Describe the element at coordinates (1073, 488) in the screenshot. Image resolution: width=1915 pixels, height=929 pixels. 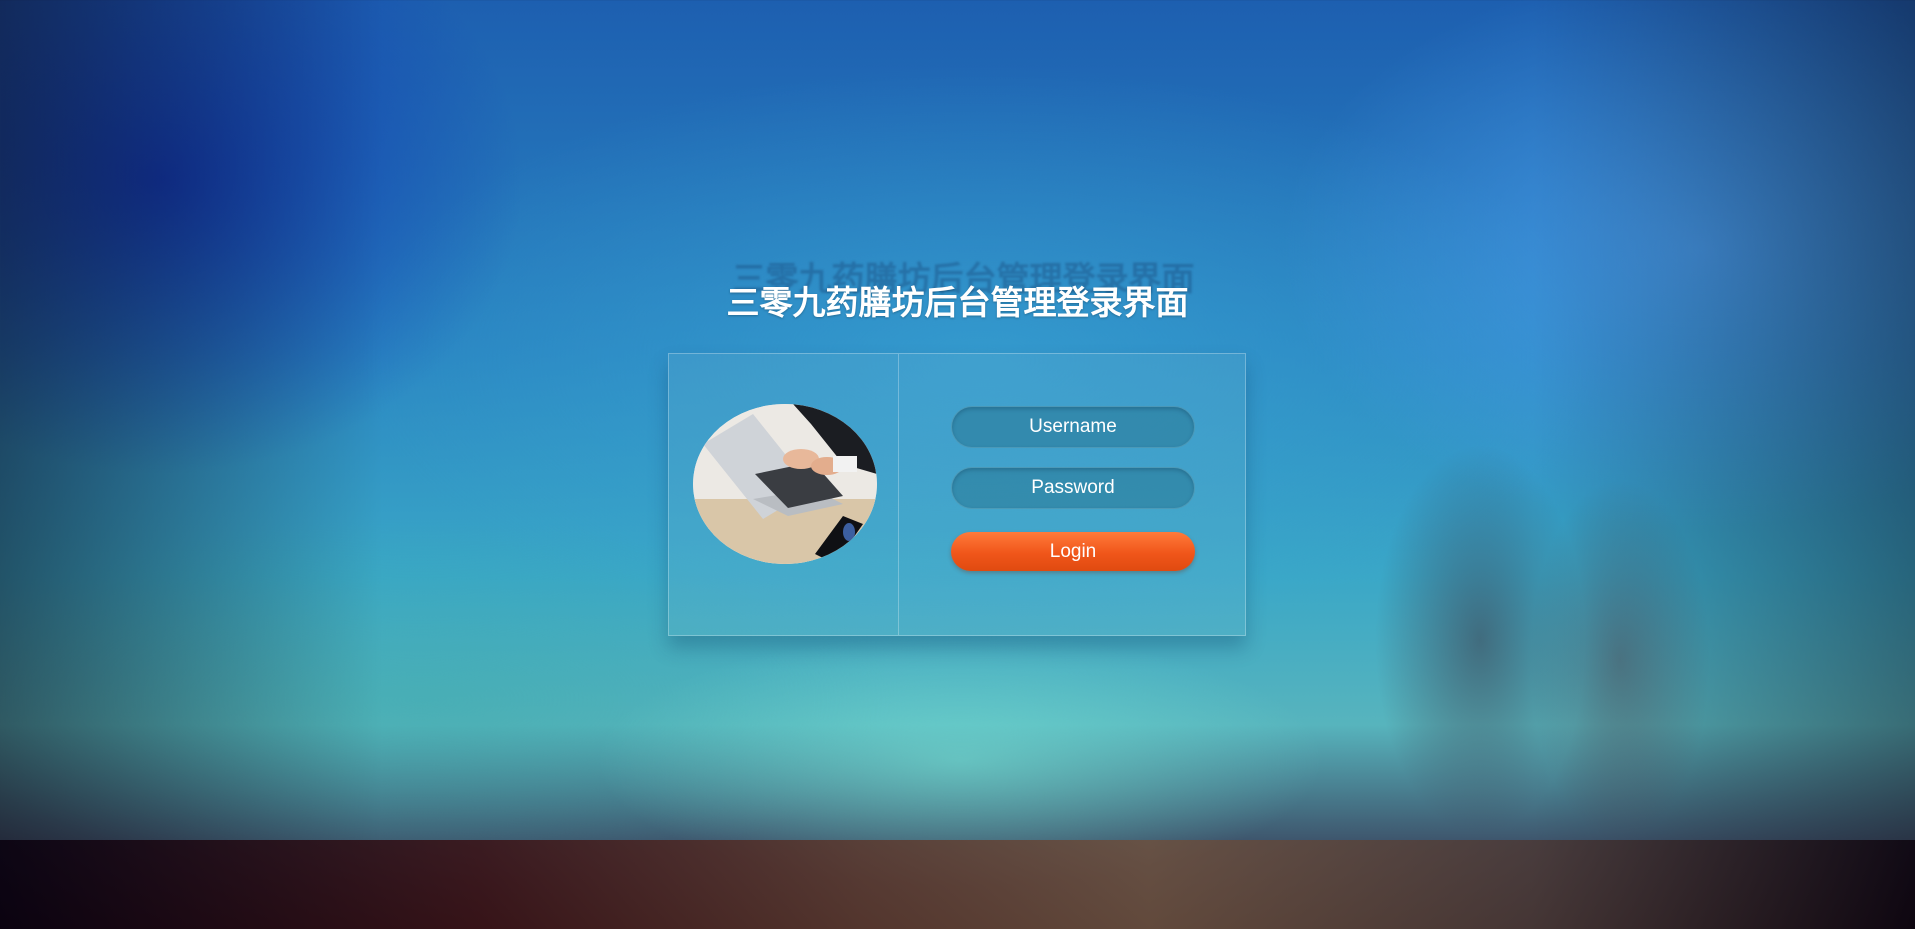
I see `password-input` at that location.